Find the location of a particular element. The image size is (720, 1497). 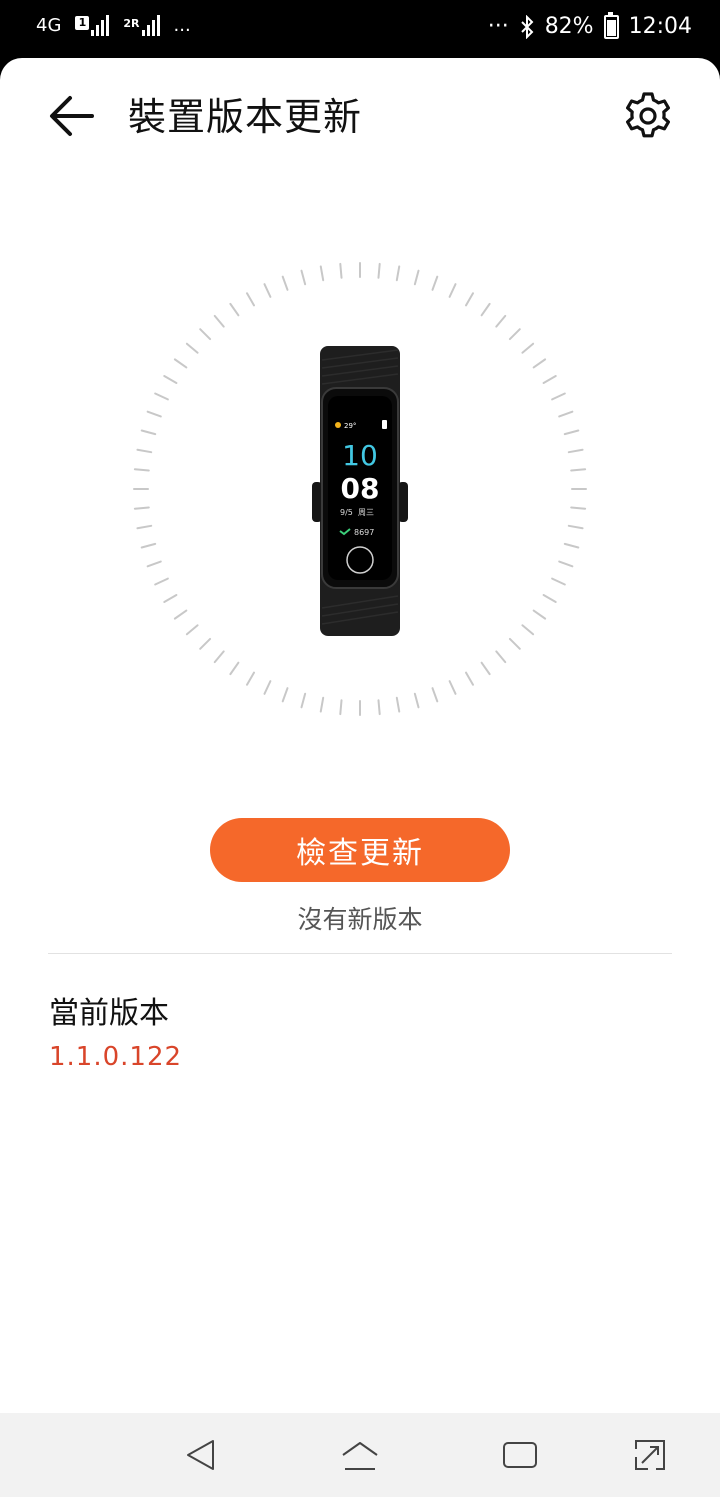

battery-icon is located at coordinates (611, 25).